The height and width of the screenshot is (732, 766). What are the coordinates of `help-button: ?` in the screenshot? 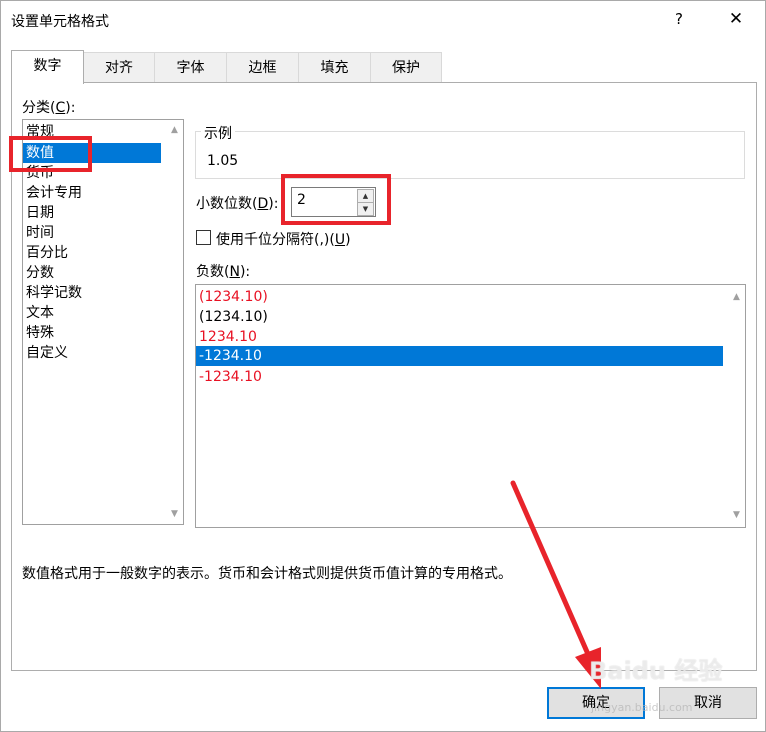 It's located at (679, 19).